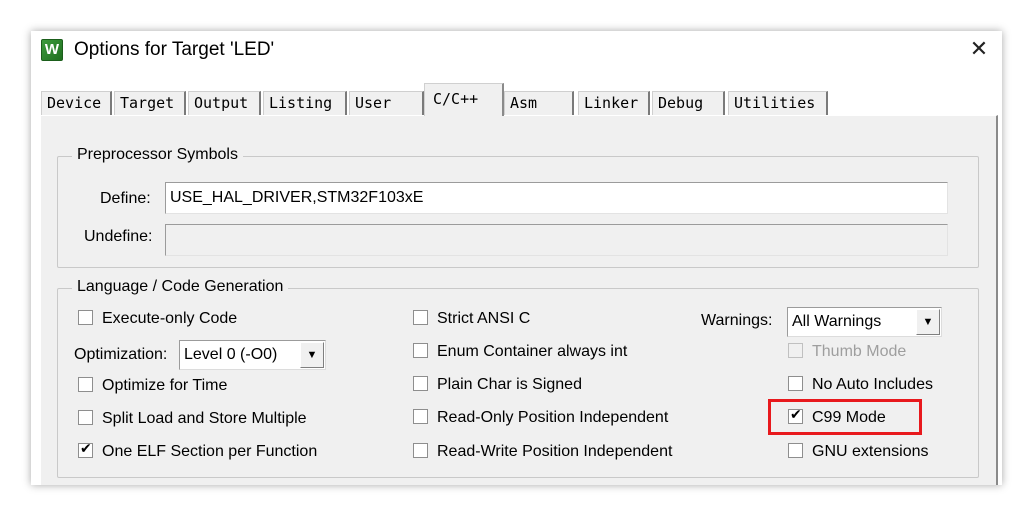 The height and width of the screenshot is (515, 1034). What do you see at coordinates (192, 421) in the screenshot?
I see `split-load-checkbox: Split Load and Store Multiple` at bounding box center [192, 421].